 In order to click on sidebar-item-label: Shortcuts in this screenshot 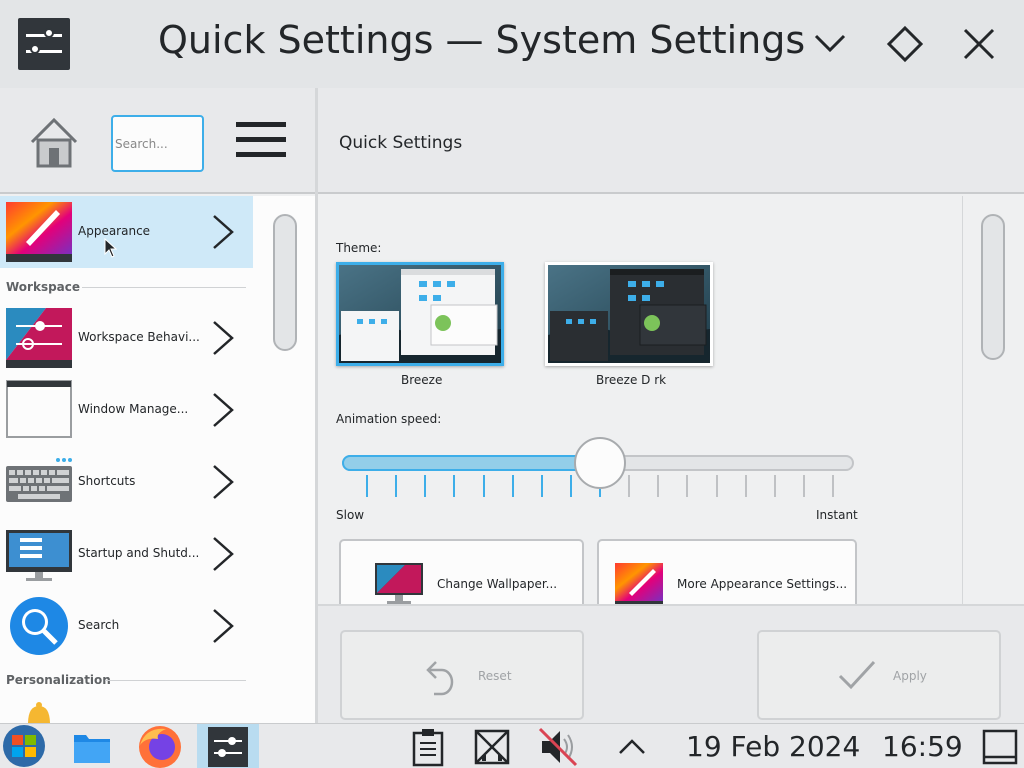, I will do `click(107, 481)`.